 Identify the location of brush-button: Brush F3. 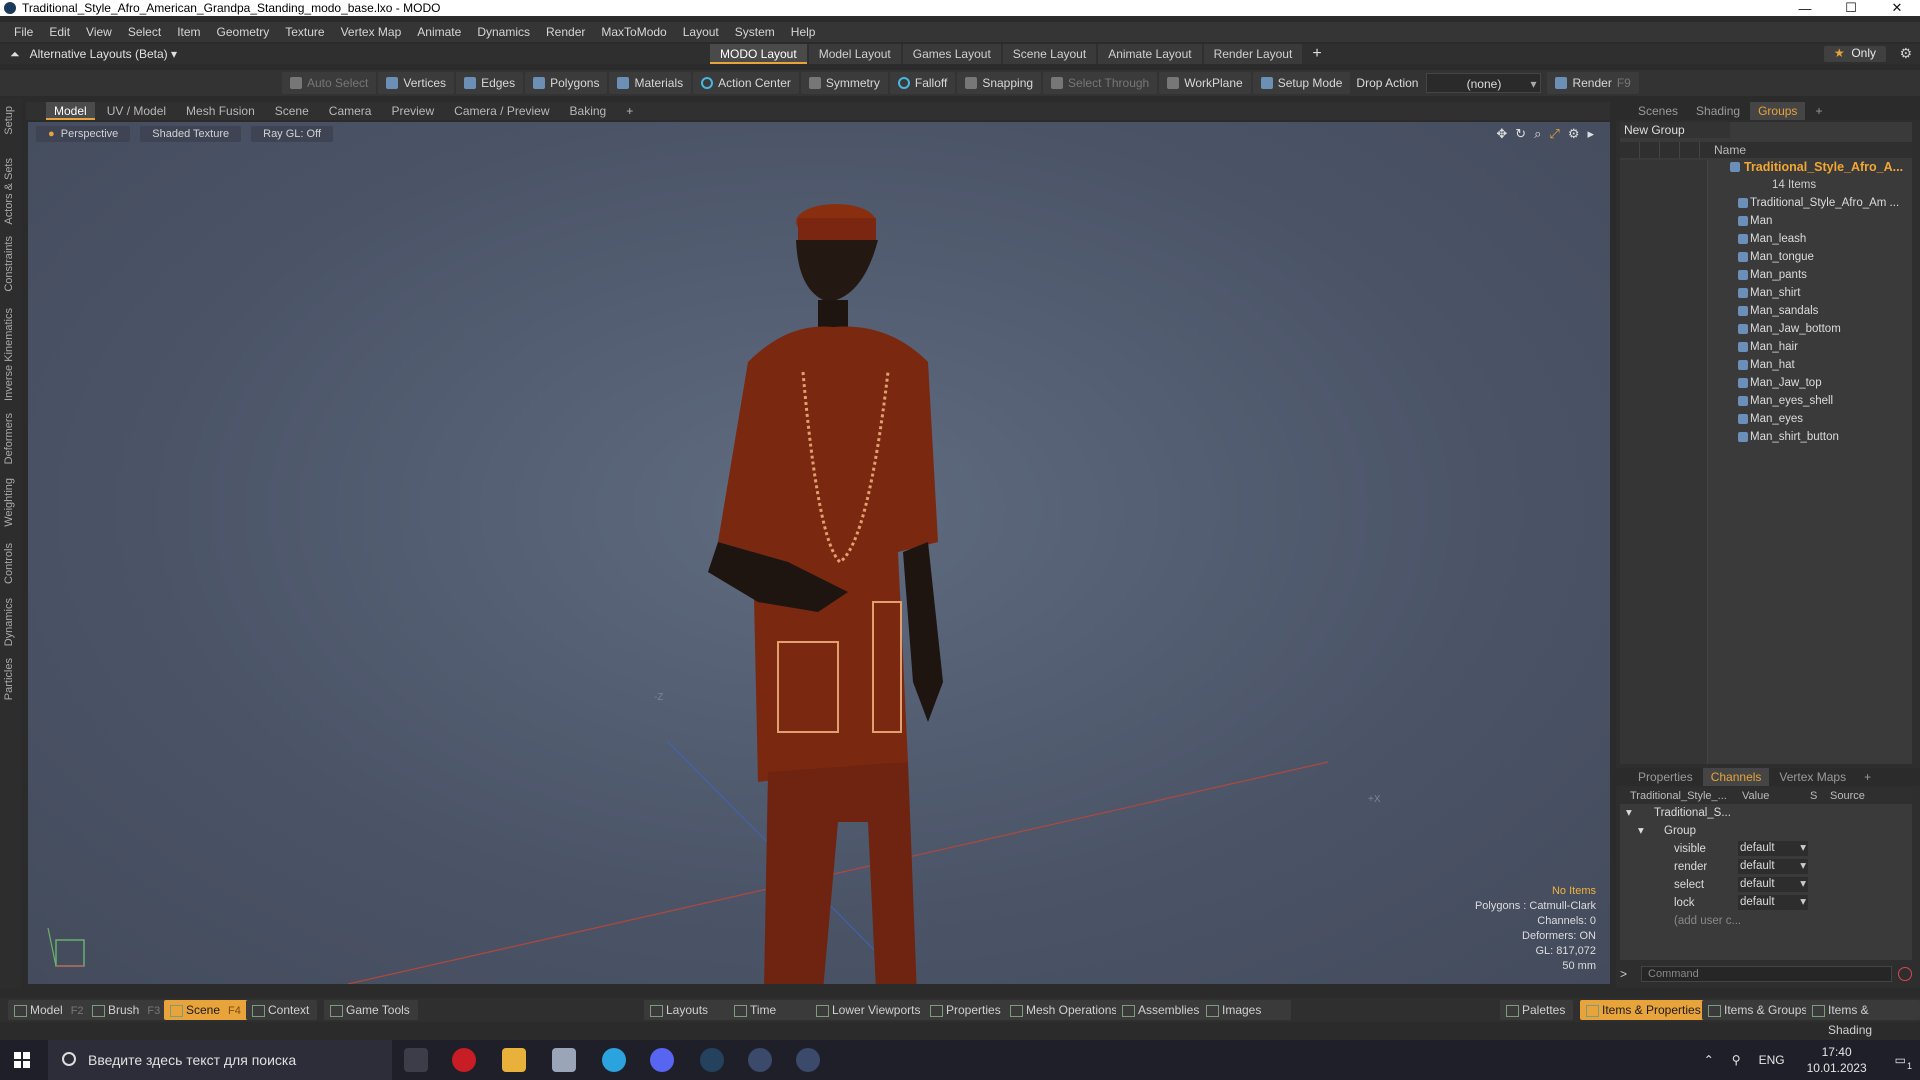
(127, 1010).